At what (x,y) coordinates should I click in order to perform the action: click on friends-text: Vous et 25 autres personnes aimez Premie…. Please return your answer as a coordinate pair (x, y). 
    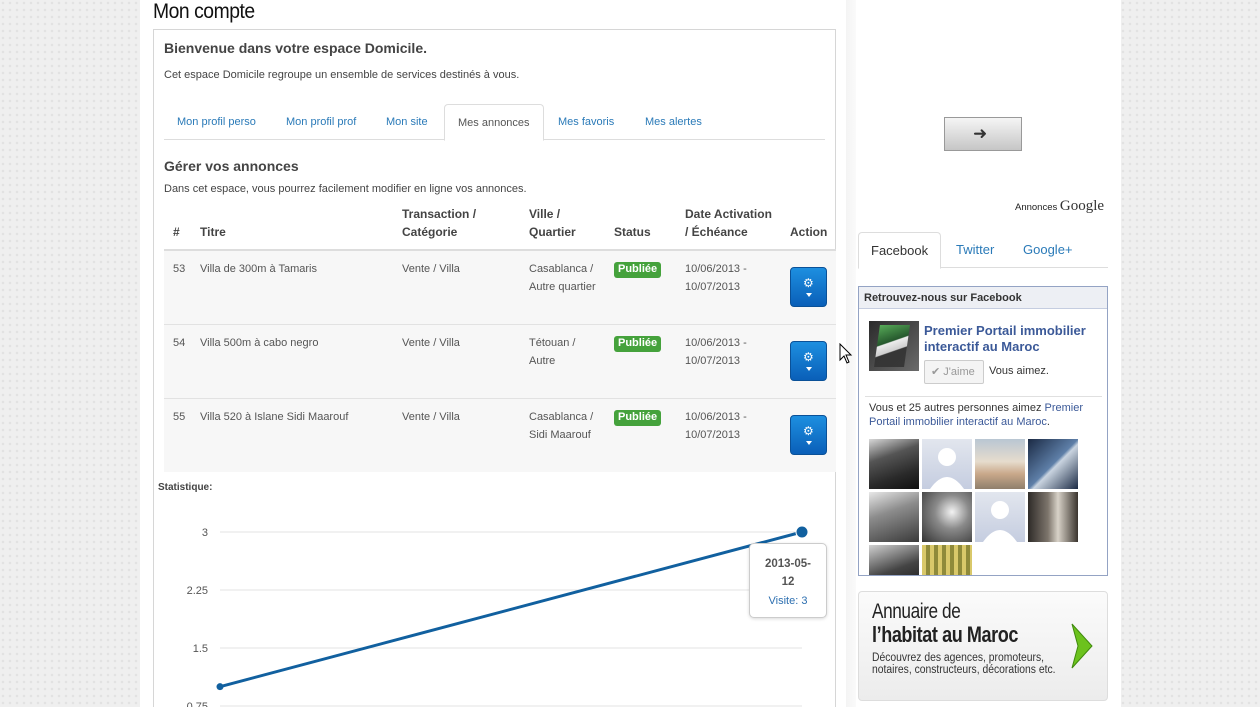
    Looking at the image, I should click on (976, 415).